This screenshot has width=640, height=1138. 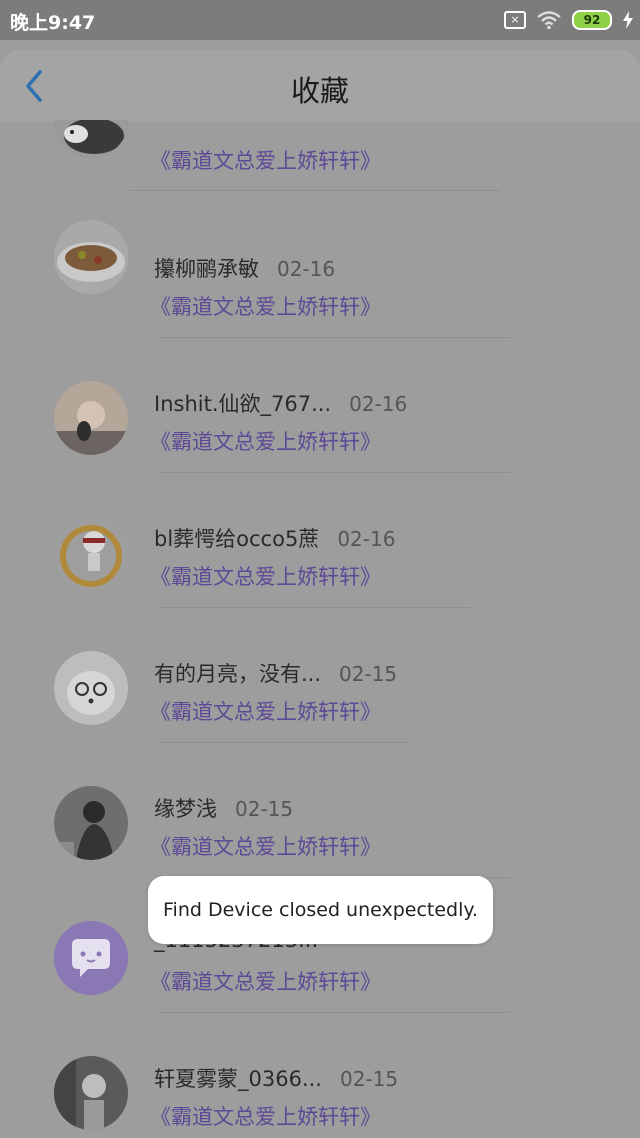 What do you see at coordinates (237, 539) in the screenshot?
I see `user-name: bl葬愕给occo5蔗` at bounding box center [237, 539].